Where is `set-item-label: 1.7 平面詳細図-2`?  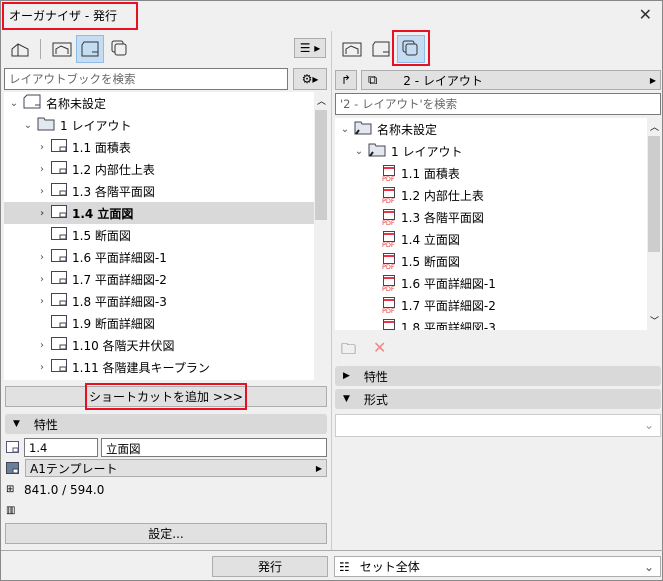 set-item-label: 1.7 平面詳細図-2 is located at coordinates (448, 305).